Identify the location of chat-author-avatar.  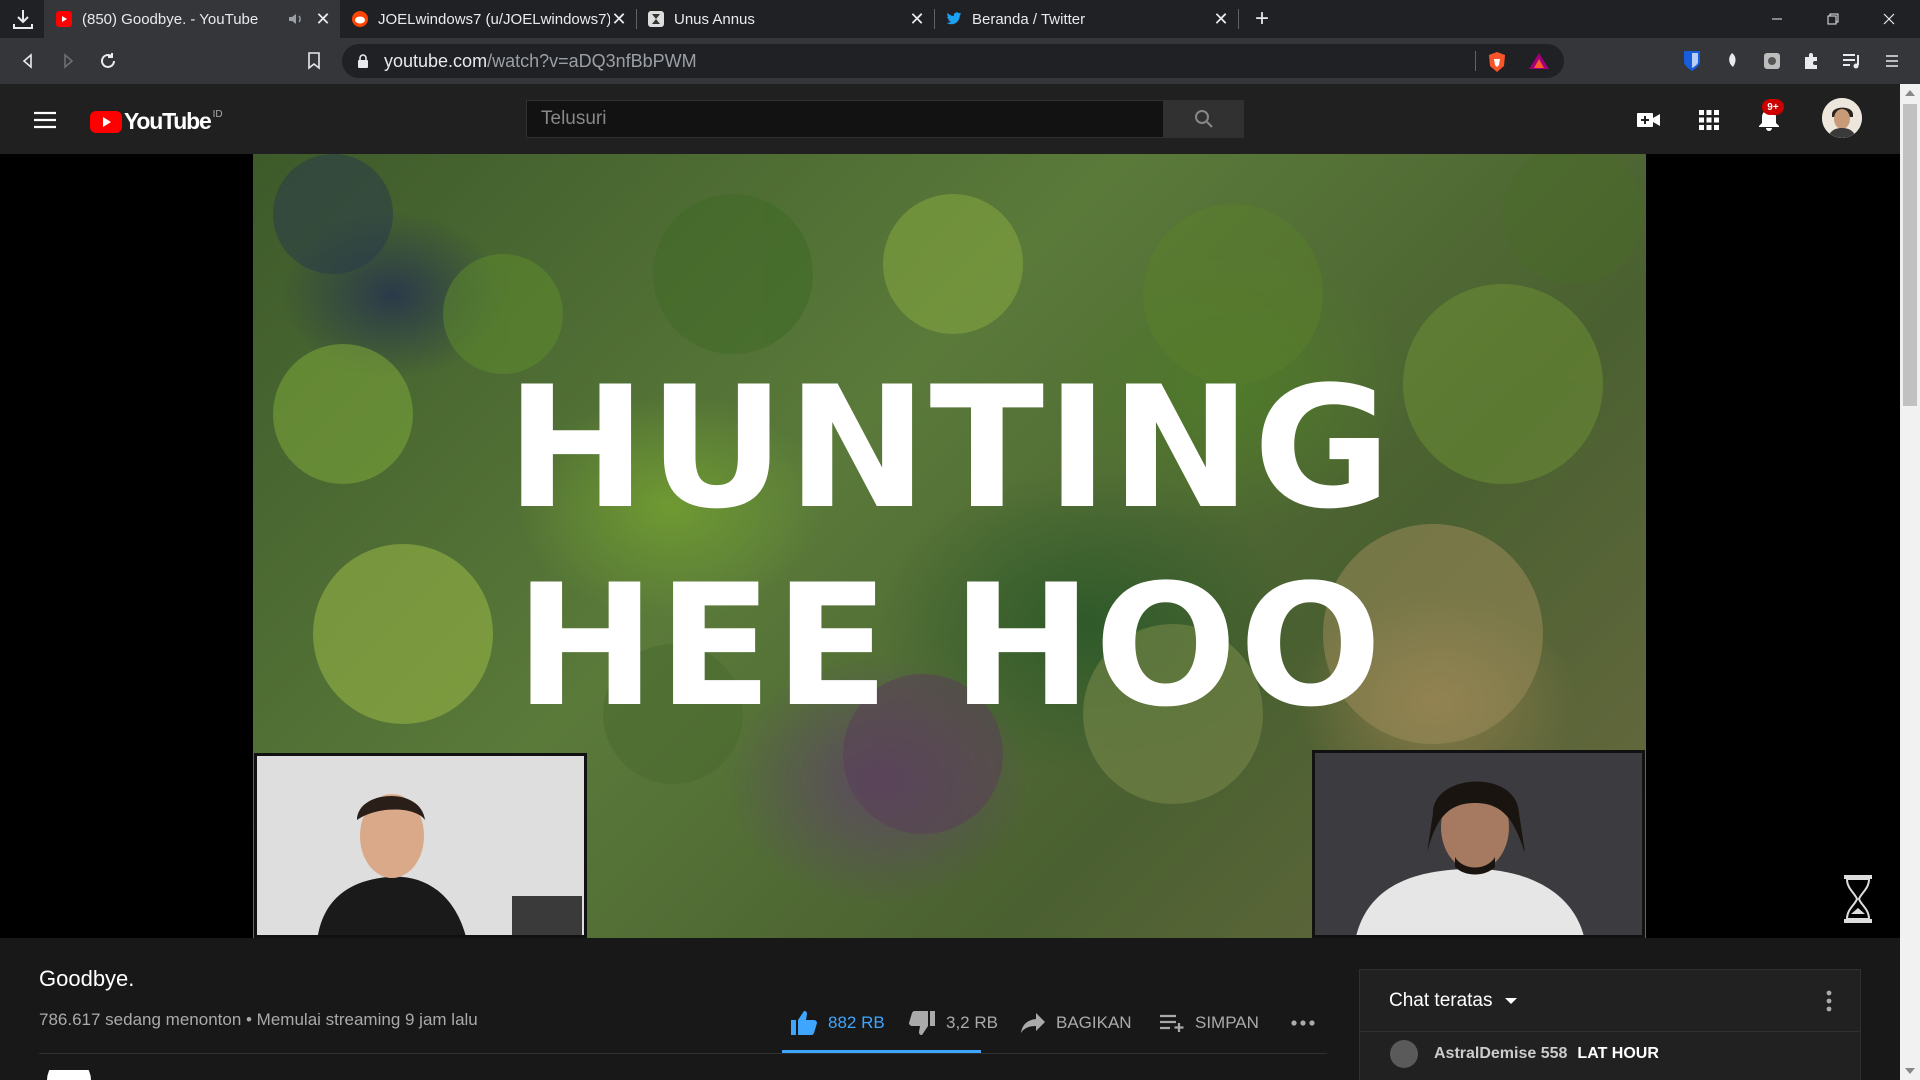
(1404, 1054).